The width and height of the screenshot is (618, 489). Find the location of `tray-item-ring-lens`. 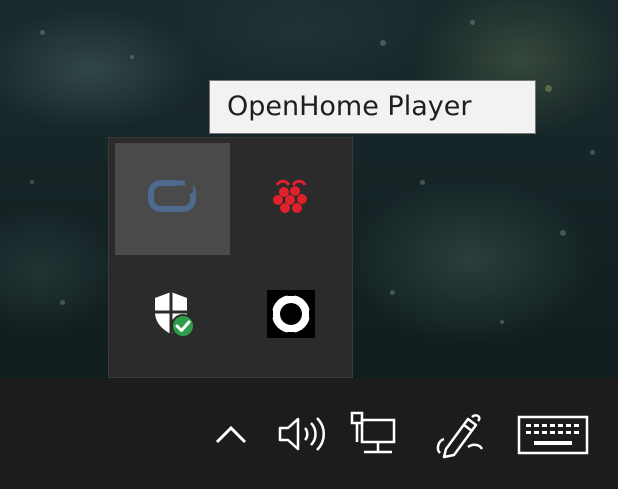

tray-item-ring-lens is located at coordinates (290, 316).